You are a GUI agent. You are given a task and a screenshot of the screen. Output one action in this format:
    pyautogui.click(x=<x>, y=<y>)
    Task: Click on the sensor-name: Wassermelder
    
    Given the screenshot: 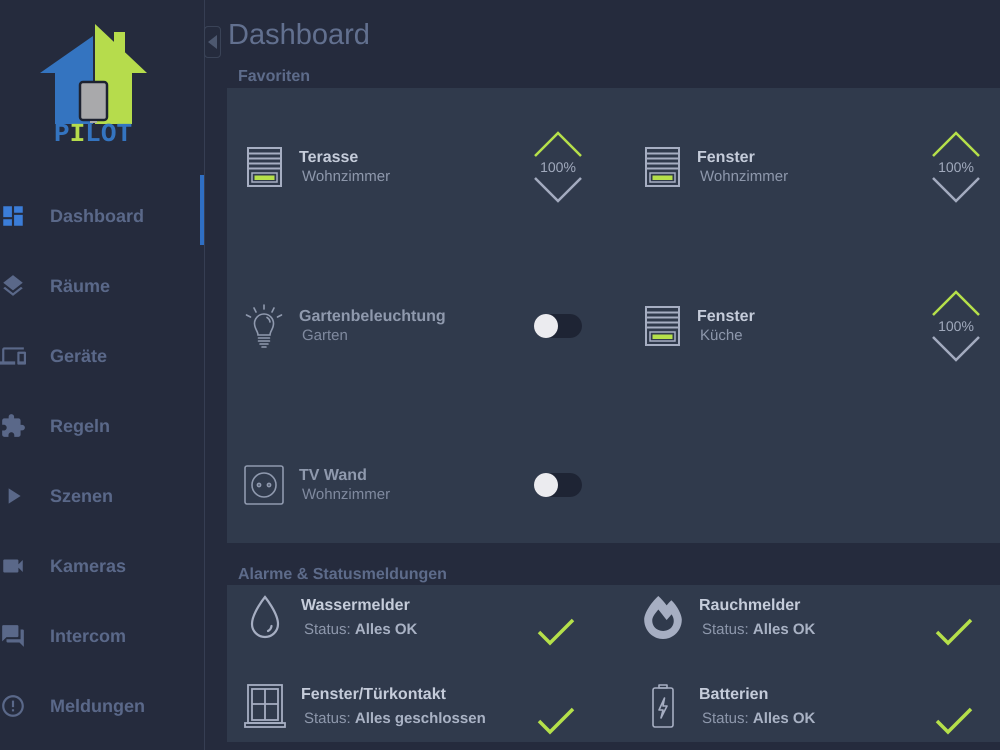 What is the action you would take?
    pyautogui.click(x=356, y=606)
    